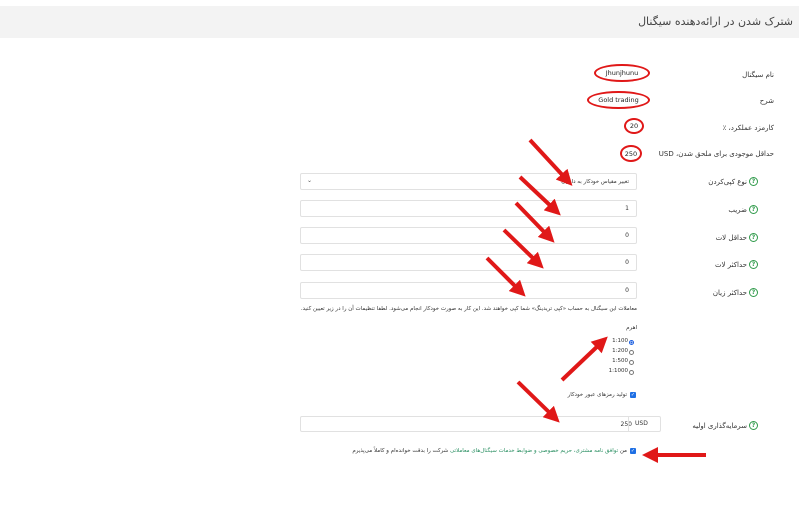 This screenshot has height=505, width=799. What do you see at coordinates (584, 359) in the screenshot?
I see `arrow-leverage` at bounding box center [584, 359].